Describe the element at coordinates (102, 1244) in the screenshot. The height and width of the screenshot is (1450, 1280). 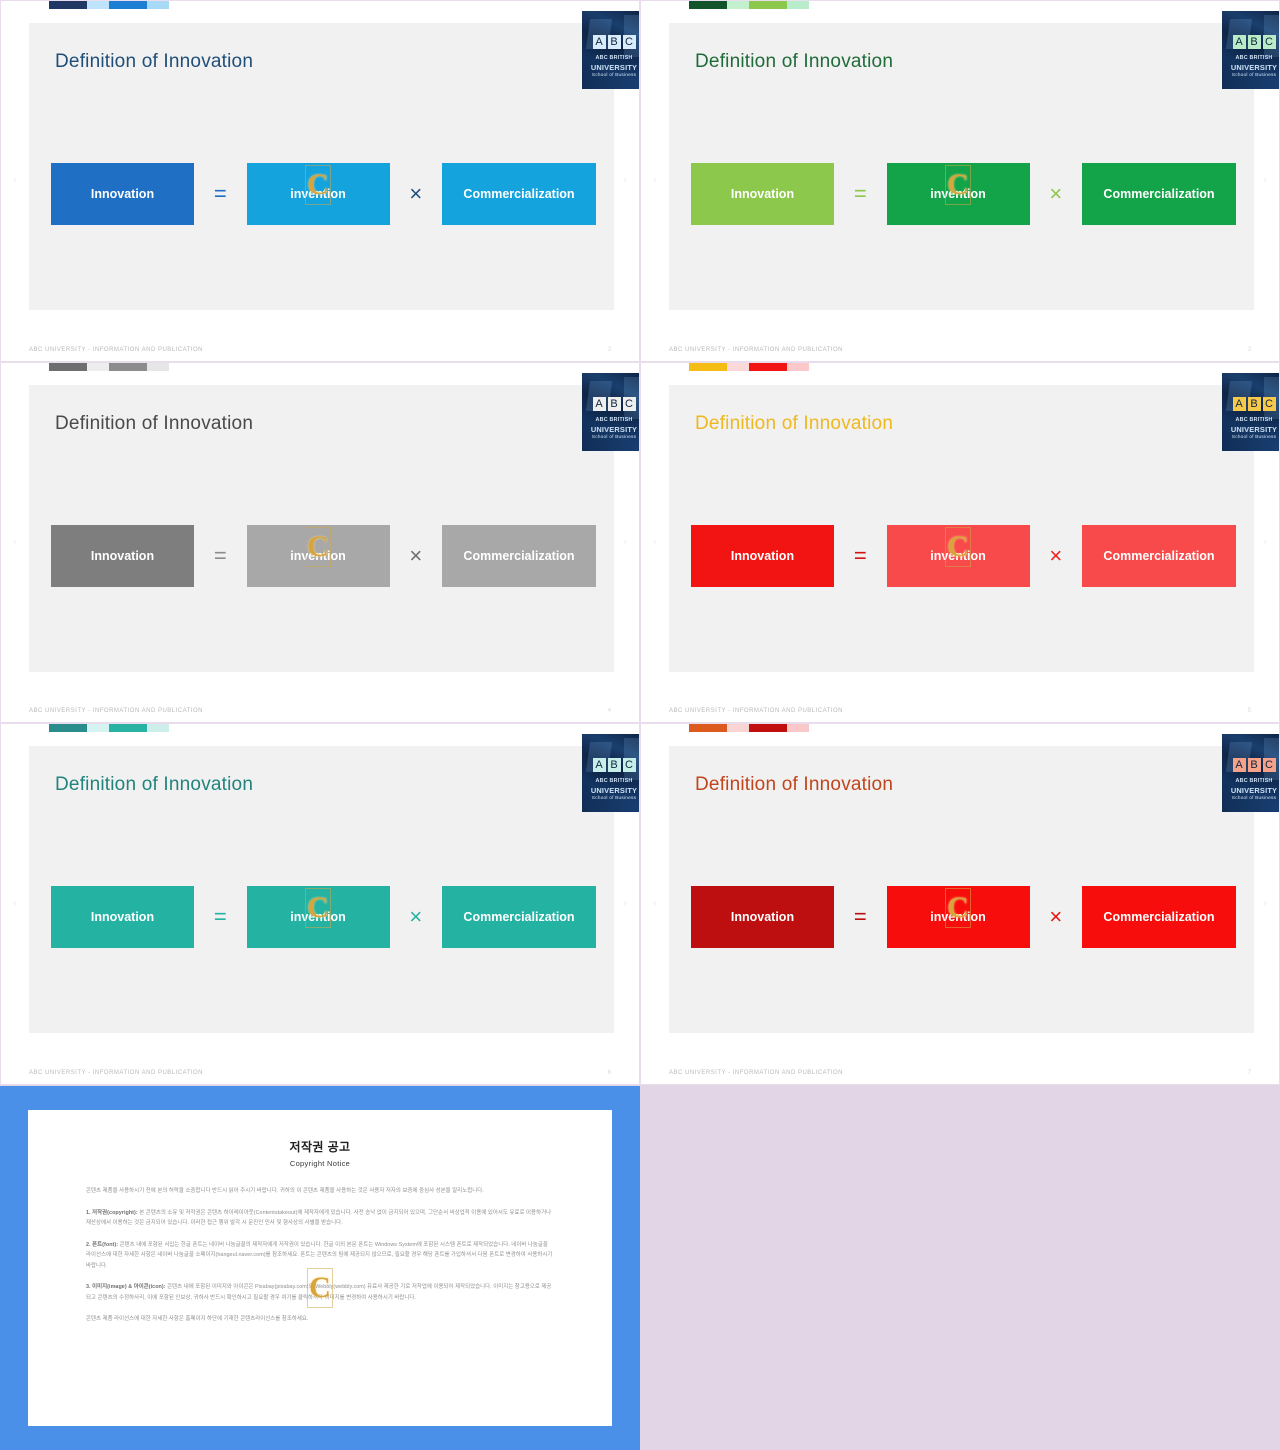
I see `copyright-section-heading: 2. 폰트(font):` at that location.